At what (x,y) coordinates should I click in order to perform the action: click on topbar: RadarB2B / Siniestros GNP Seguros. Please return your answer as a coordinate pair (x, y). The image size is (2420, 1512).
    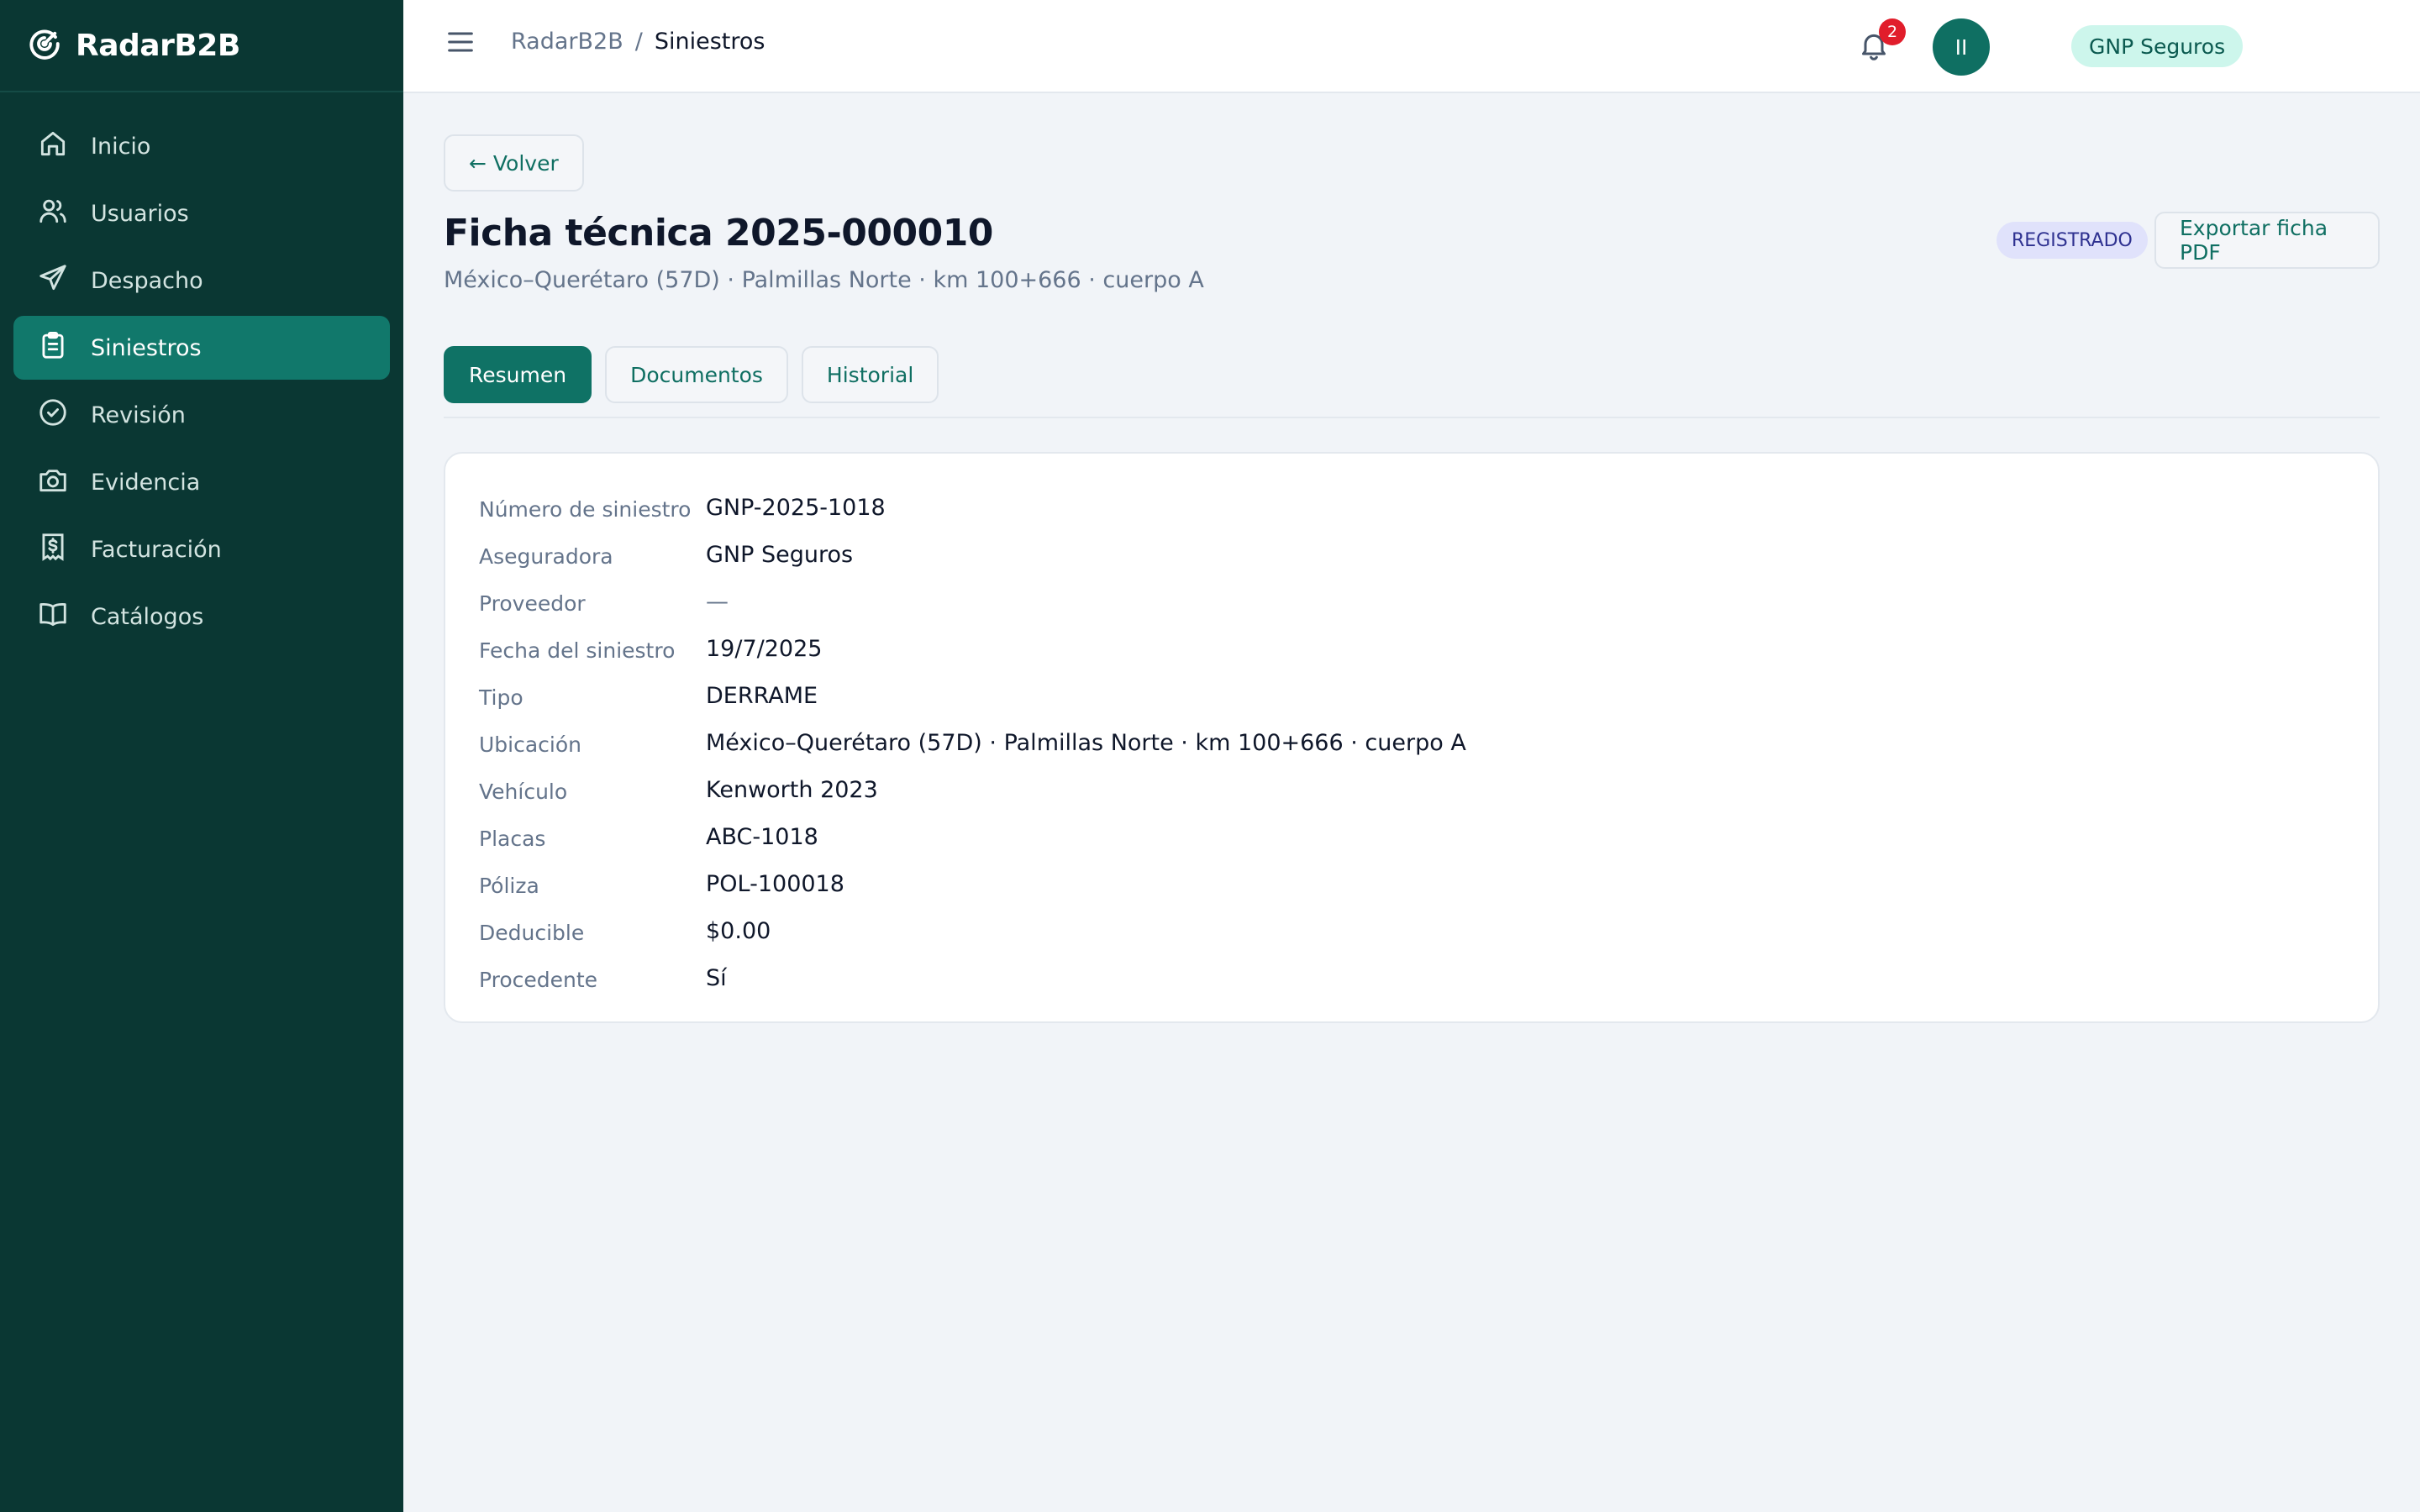
    Looking at the image, I should click on (1411, 46).